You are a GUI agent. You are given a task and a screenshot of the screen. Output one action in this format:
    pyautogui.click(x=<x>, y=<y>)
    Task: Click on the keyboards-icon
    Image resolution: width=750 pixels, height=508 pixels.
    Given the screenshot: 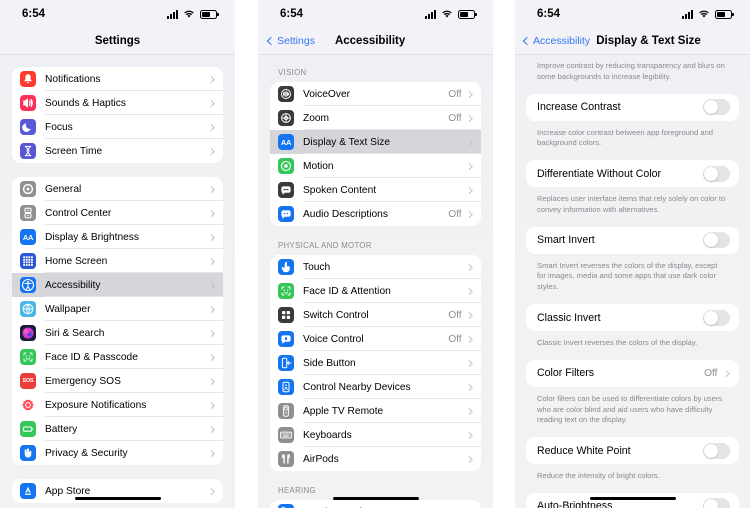 What is the action you would take?
    pyautogui.click(x=286, y=435)
    